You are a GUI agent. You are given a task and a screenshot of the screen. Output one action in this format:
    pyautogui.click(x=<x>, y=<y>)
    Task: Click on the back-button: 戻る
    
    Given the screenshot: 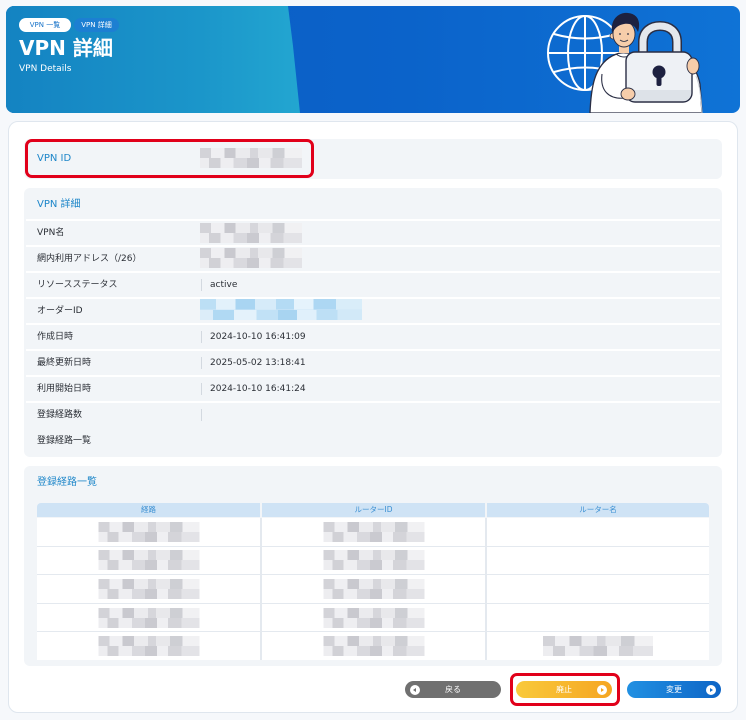 What is the action you would take?
    pyautogui.click(x=453, y=689)
    